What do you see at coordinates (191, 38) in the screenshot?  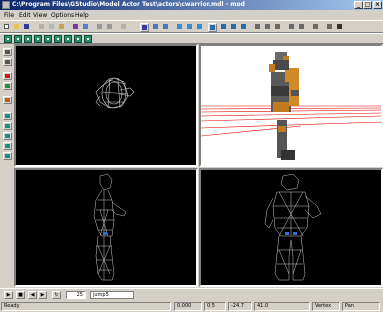 I see `mode-toolbar` at bounding box center [191, 38].